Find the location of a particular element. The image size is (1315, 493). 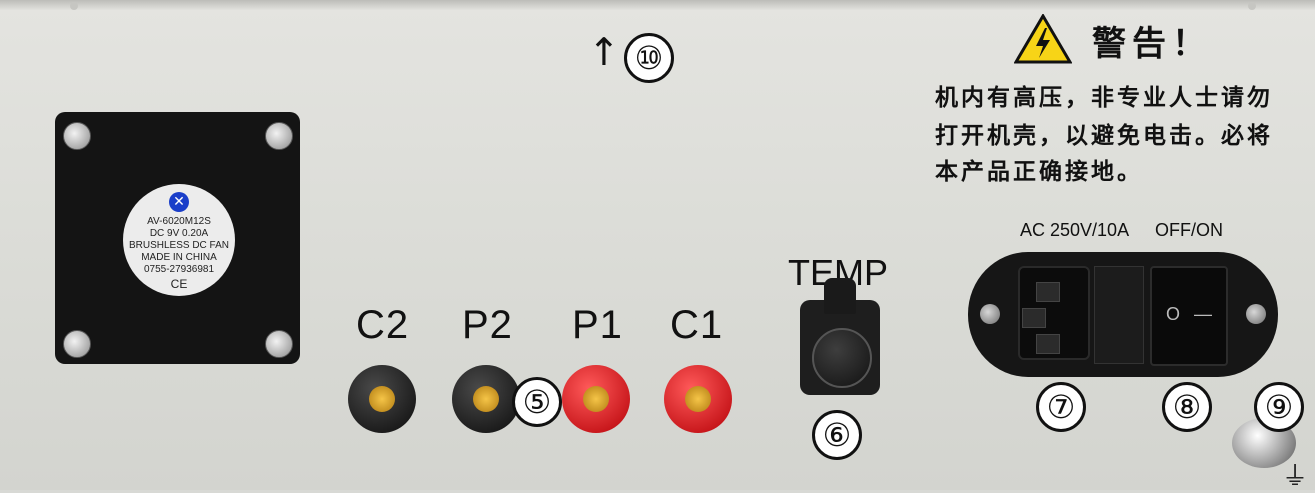

binding-post-p1 is located at coordinates (596, 399).